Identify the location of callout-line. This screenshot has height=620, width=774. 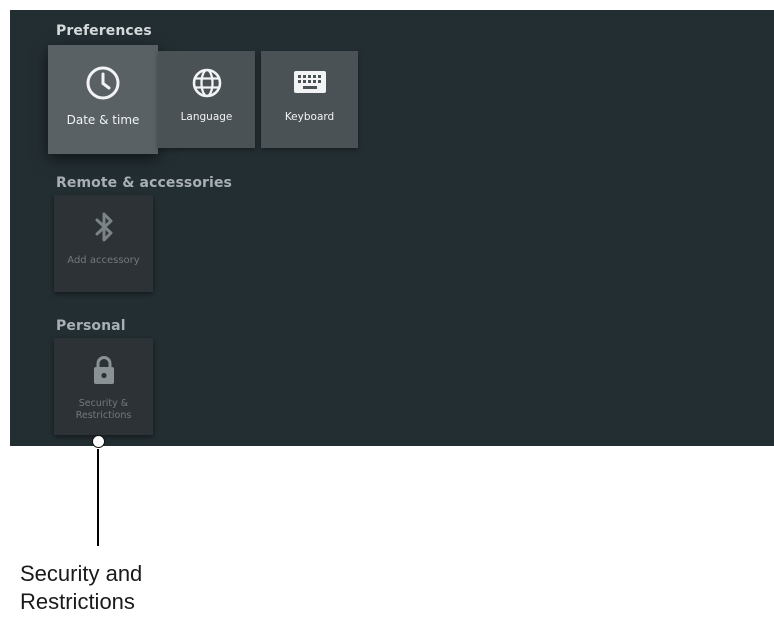
(98, 497).